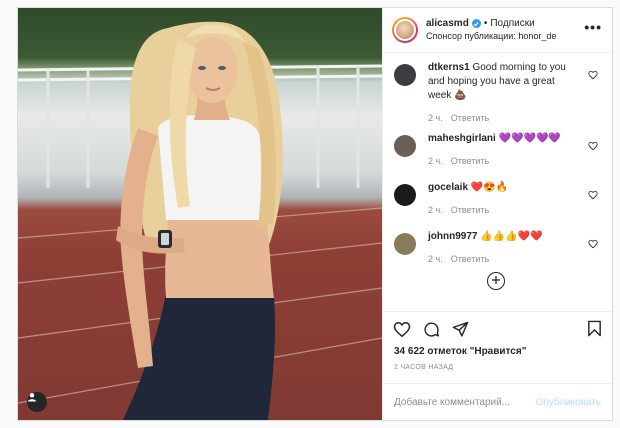 The image size is (620, 428). Describe the element at coordinates (449, 67) in the screenshot. I see `comment-username: dtkerns1` at that location.